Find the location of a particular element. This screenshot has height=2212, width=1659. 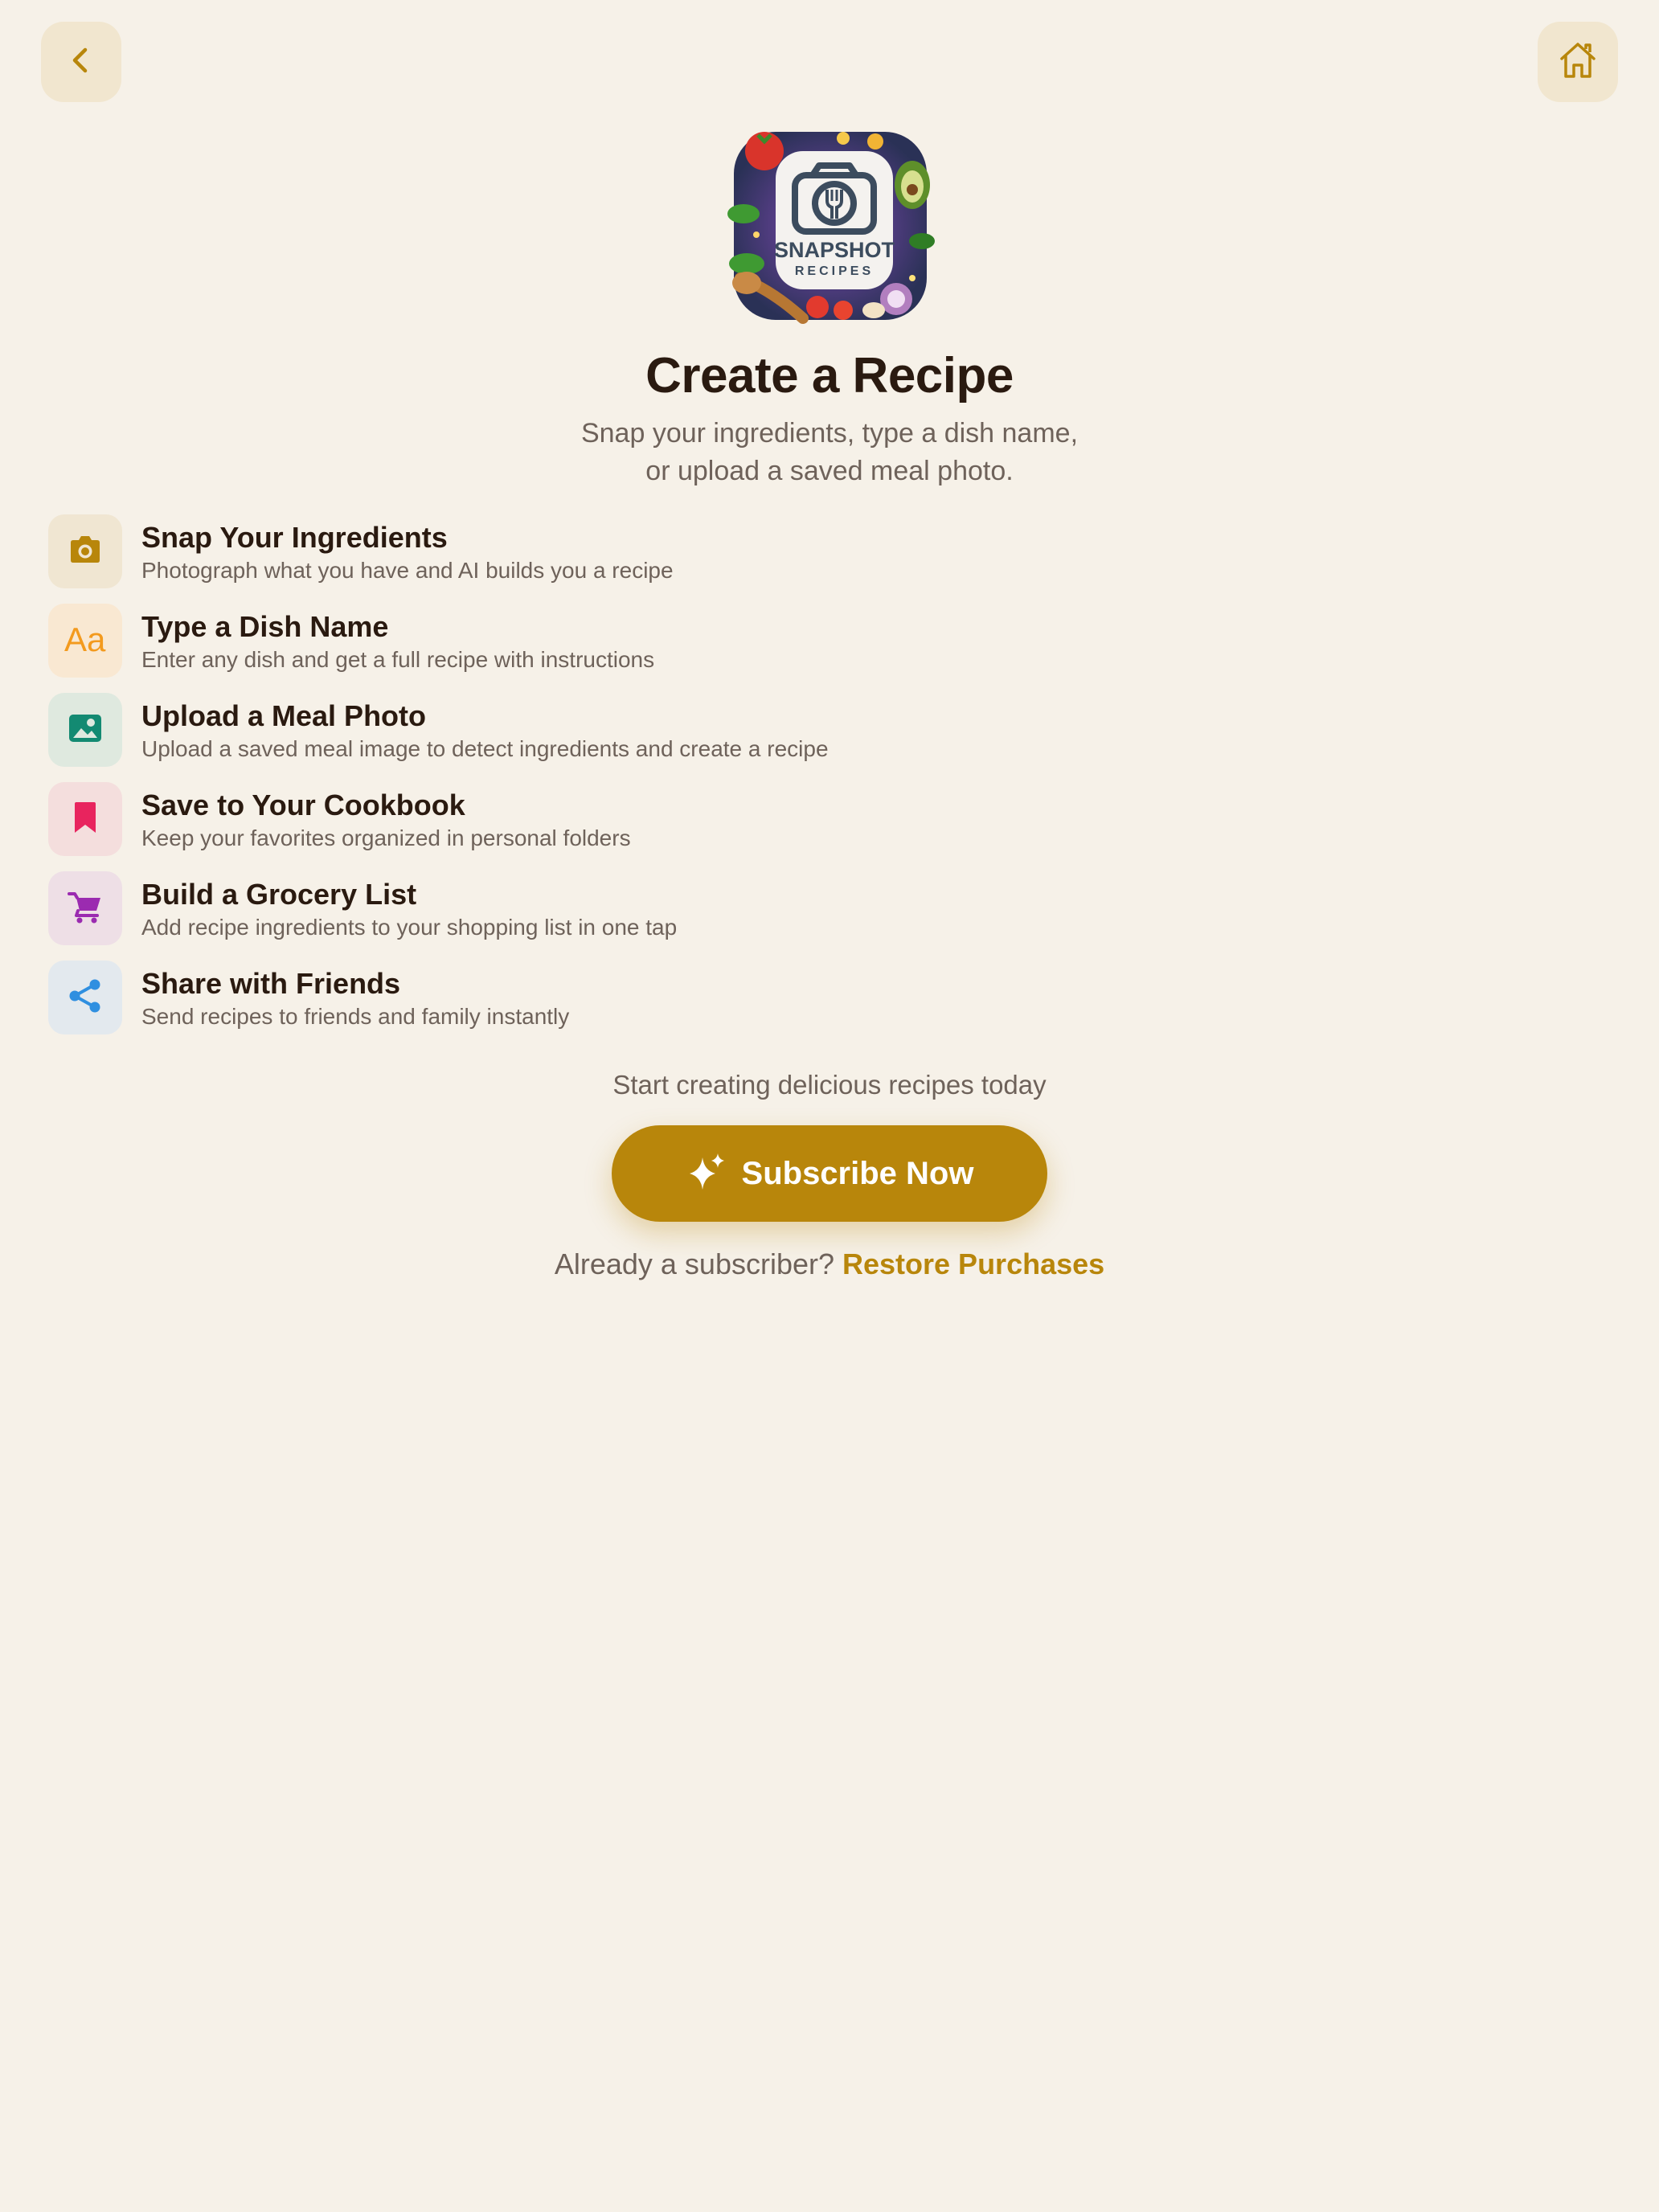

restore-purchases-link: Restore Purchases is located at coordinates (973, 1263).